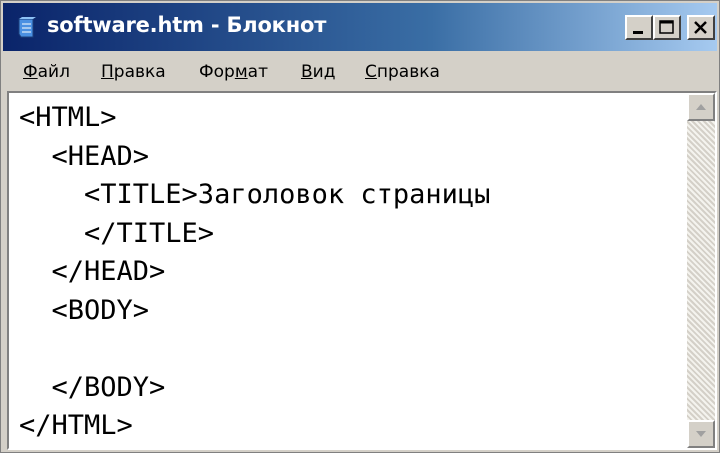  I want to click on menu-format-accel: м, so click(241, 72).